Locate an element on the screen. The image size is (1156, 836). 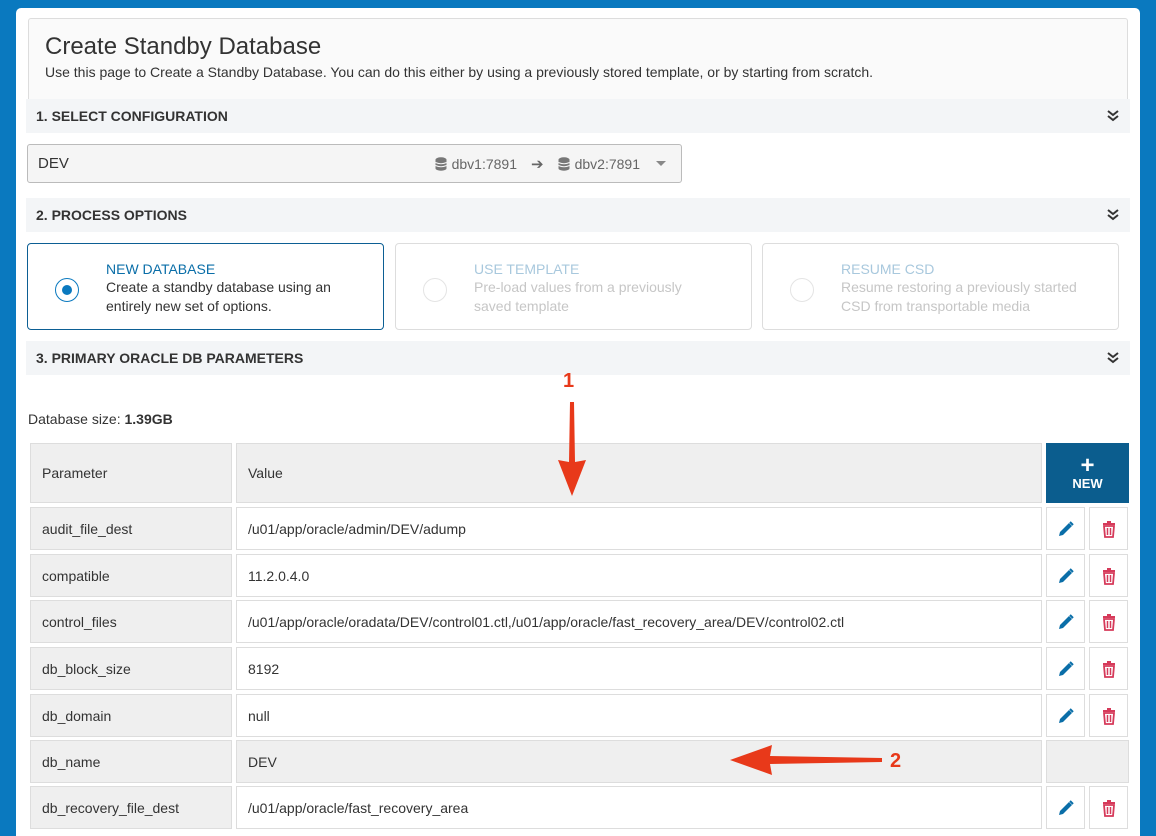
new-parameter-button: + NEW is located at coordinates (1087, 473).